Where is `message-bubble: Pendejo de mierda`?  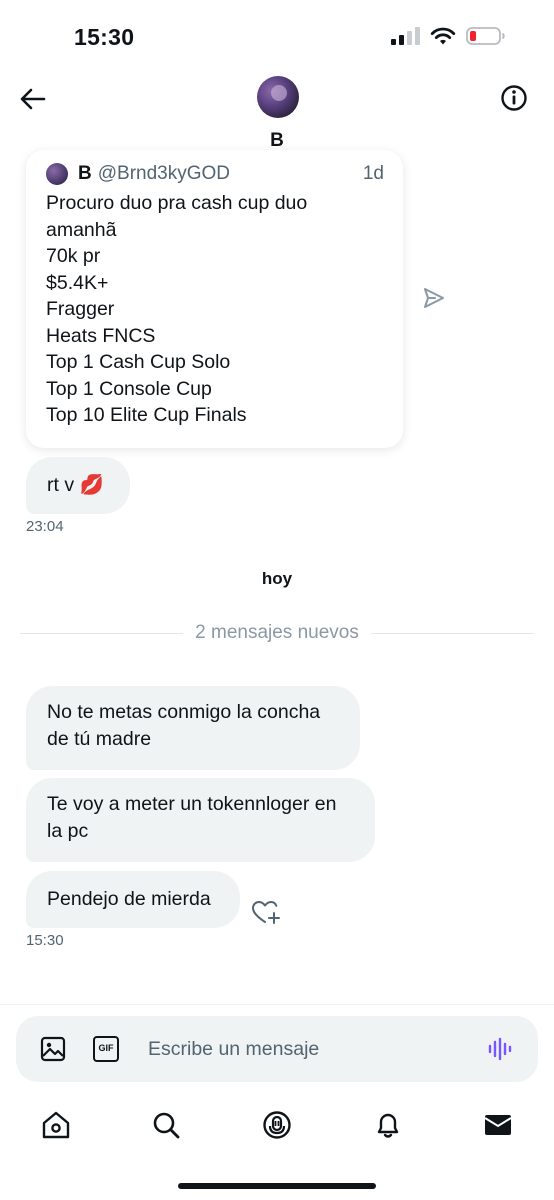
message-bubble: Pendejo de mierda is located at coordinates (133, 899).